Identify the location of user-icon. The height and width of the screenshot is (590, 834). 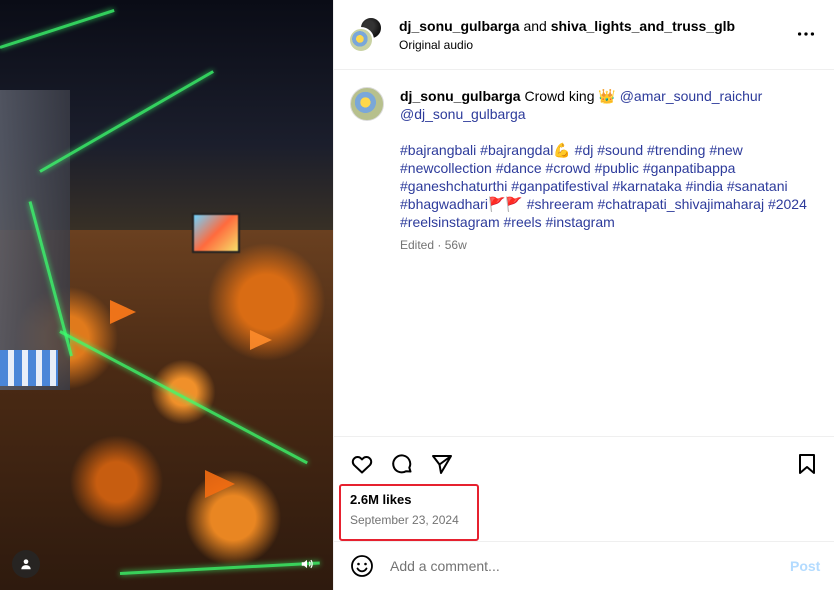
(26, 564).